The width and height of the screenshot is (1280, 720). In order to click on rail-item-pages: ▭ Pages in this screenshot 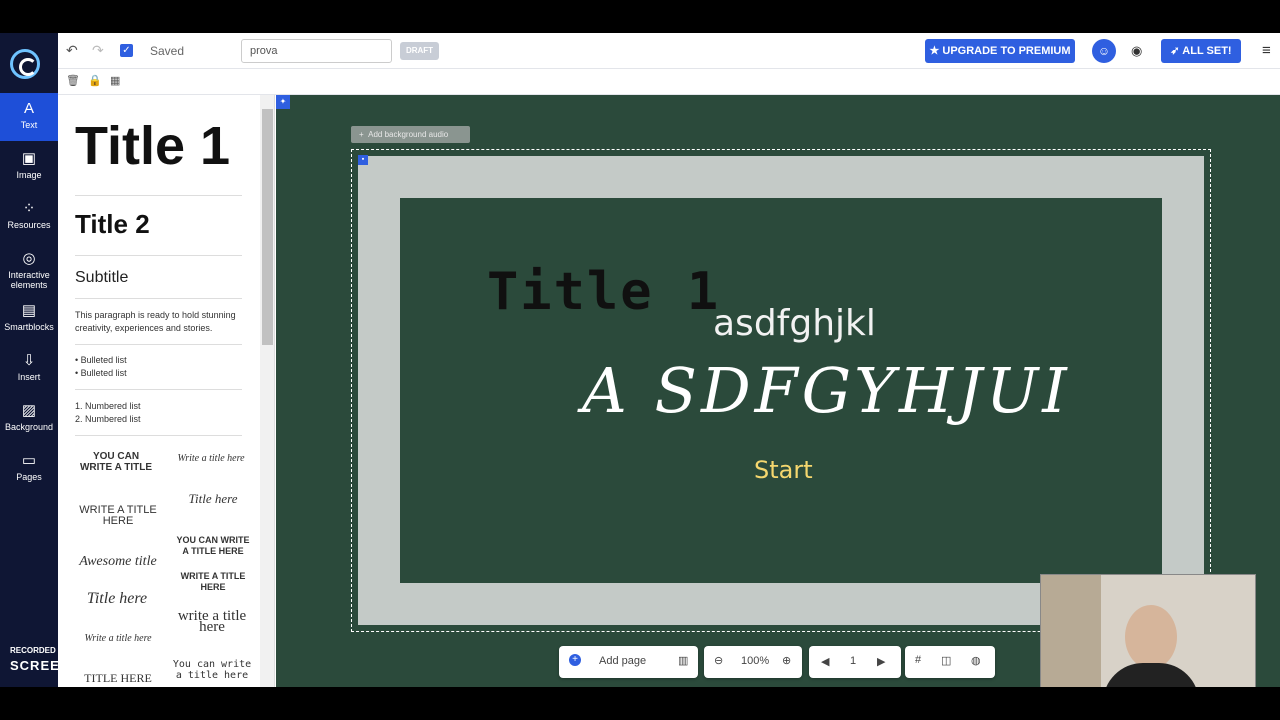, I will do `click(29, 469)`.